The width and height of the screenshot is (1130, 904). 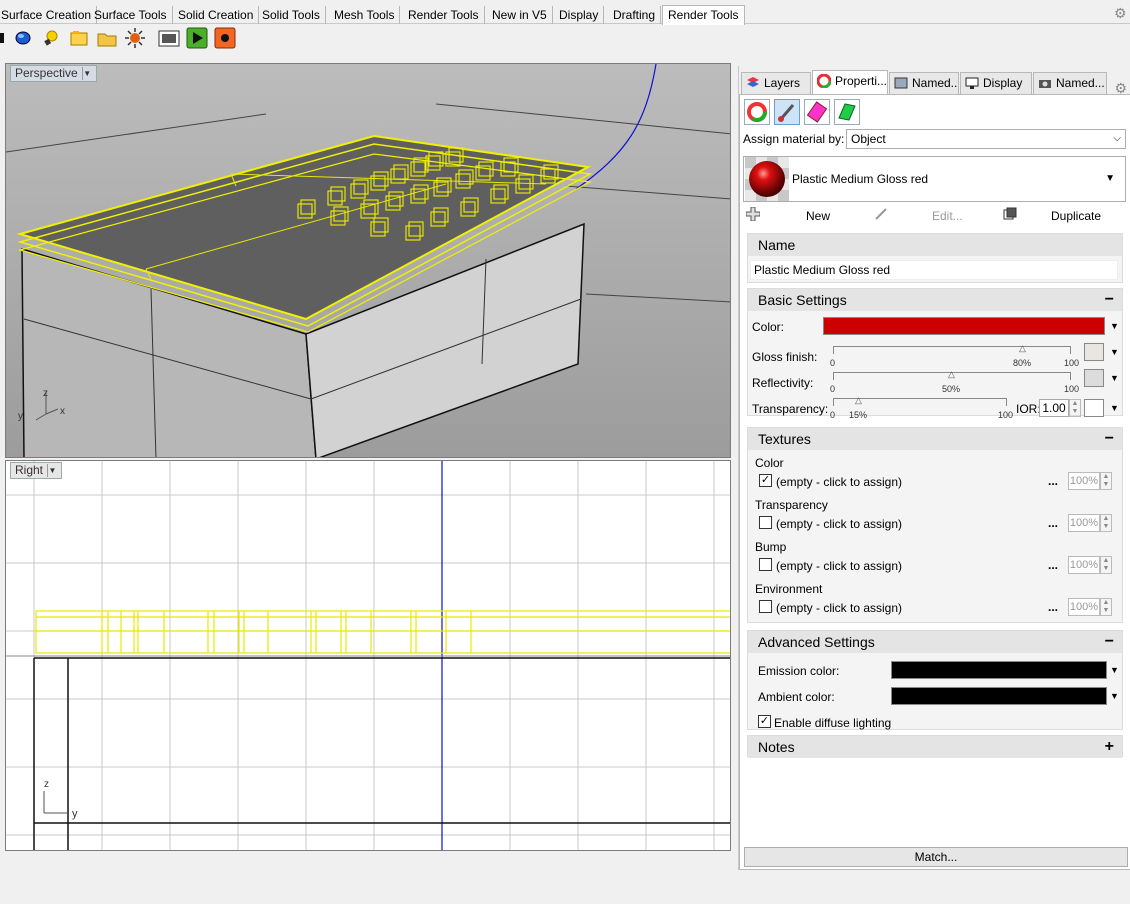 I want to click on transparency-slider: △, so click(x=920, y=401).